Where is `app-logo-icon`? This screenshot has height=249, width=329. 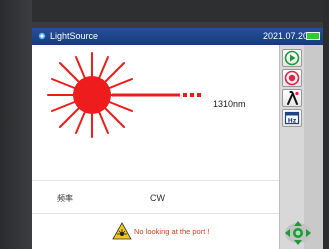
app-logo-icon is located at coordinates (42, 36).